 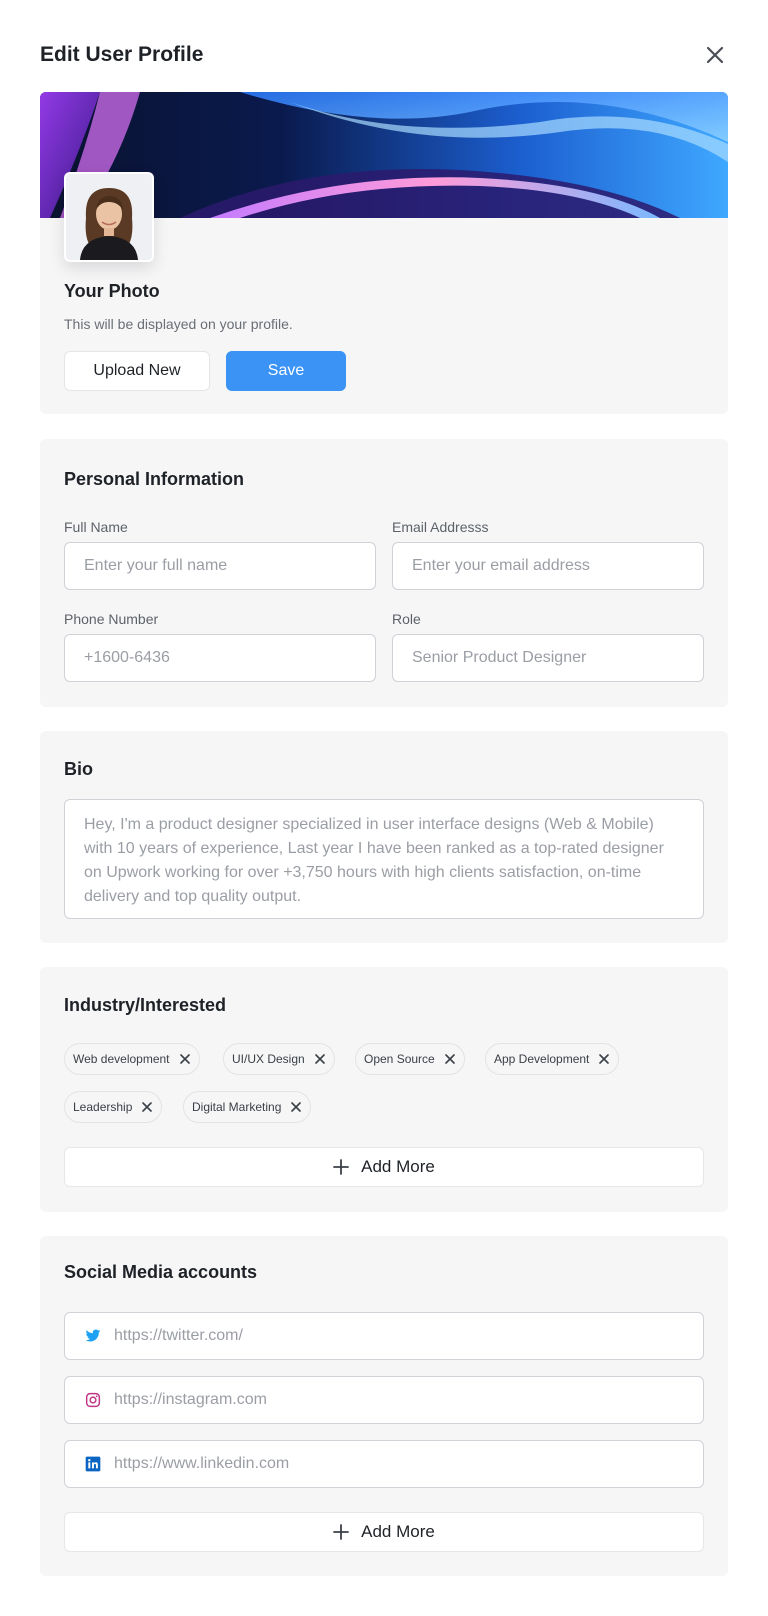 What do you see at coordinates (93, 1464) in the screenshot?
I see `linkedin-icon` at bounding box center [93, 1464].